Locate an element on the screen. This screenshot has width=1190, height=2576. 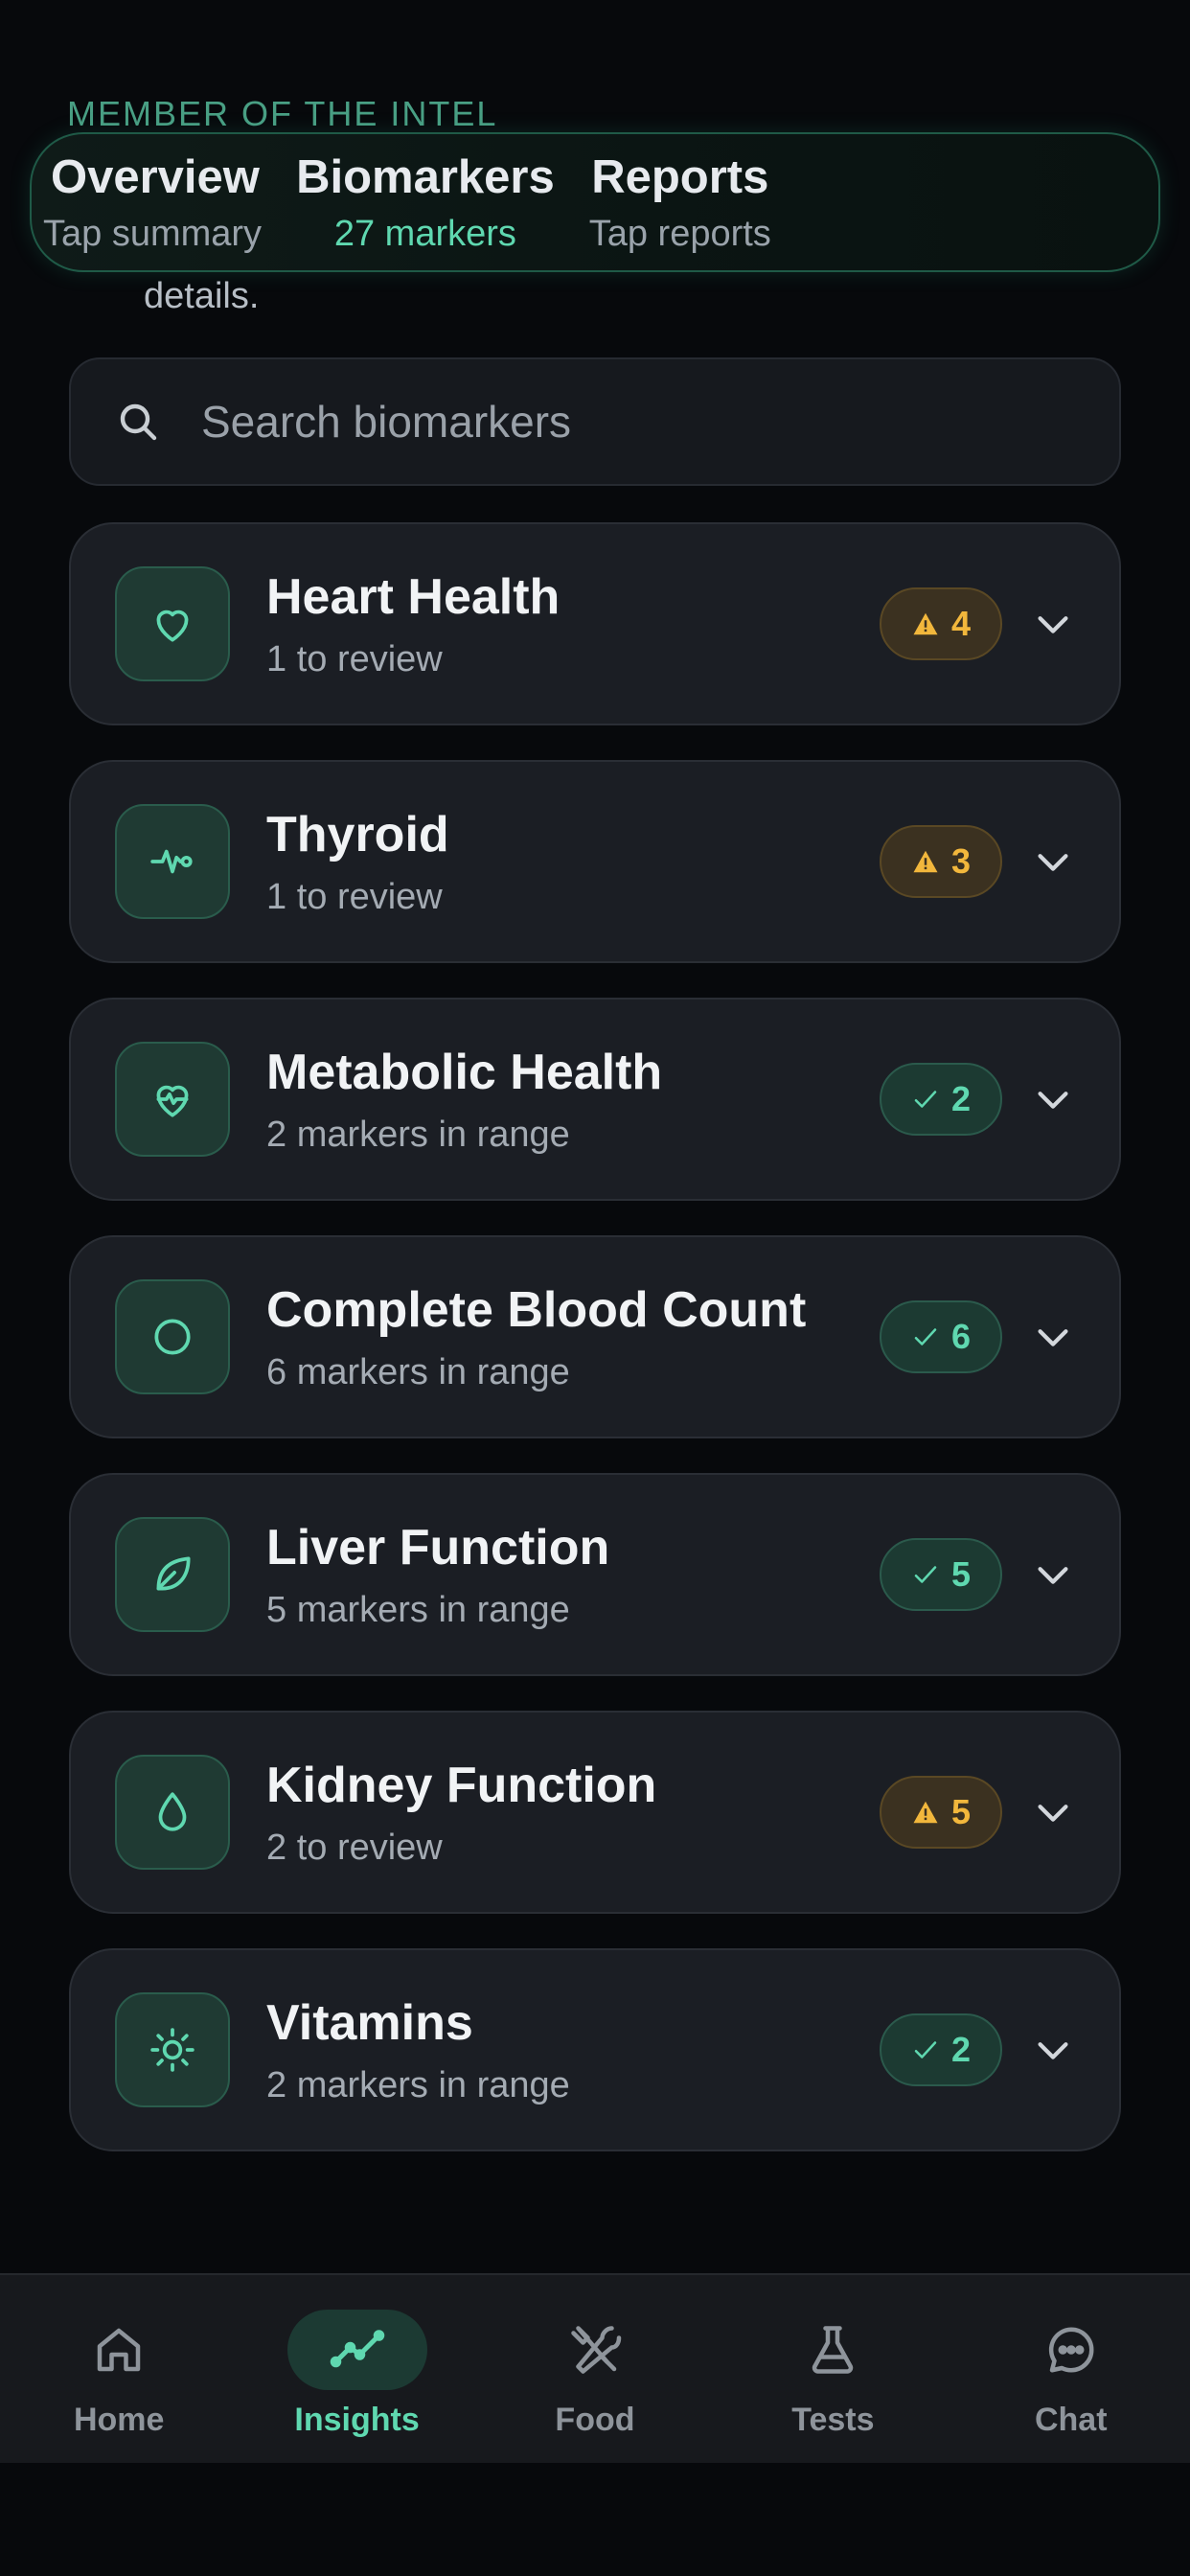
search-bar is located at coordinates (595, 421).